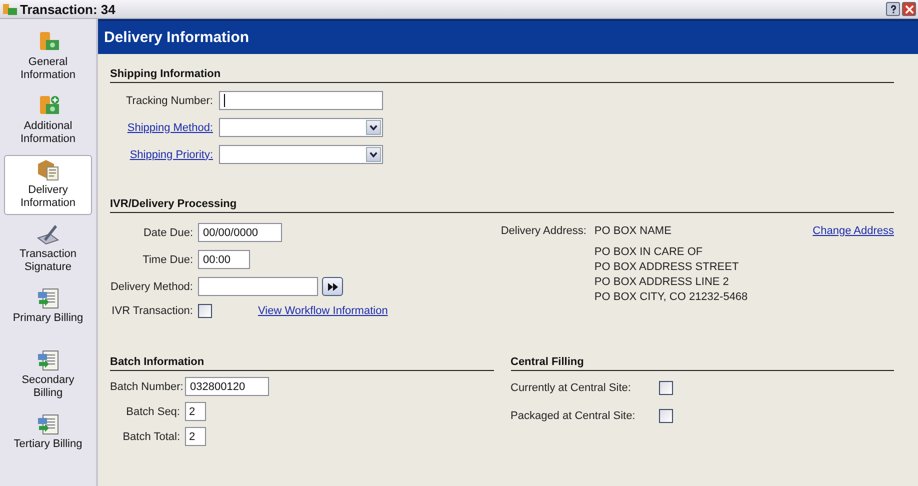  I want to click on change-address-link: Change Address, so click(853, 231).